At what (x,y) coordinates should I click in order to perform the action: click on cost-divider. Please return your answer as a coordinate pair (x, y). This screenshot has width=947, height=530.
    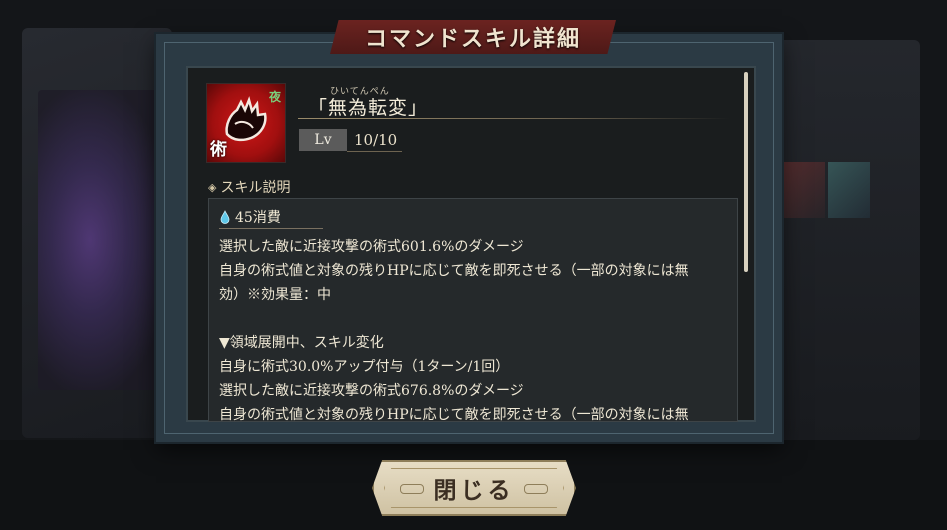
    Looking at the image, I should click on (271, 228).